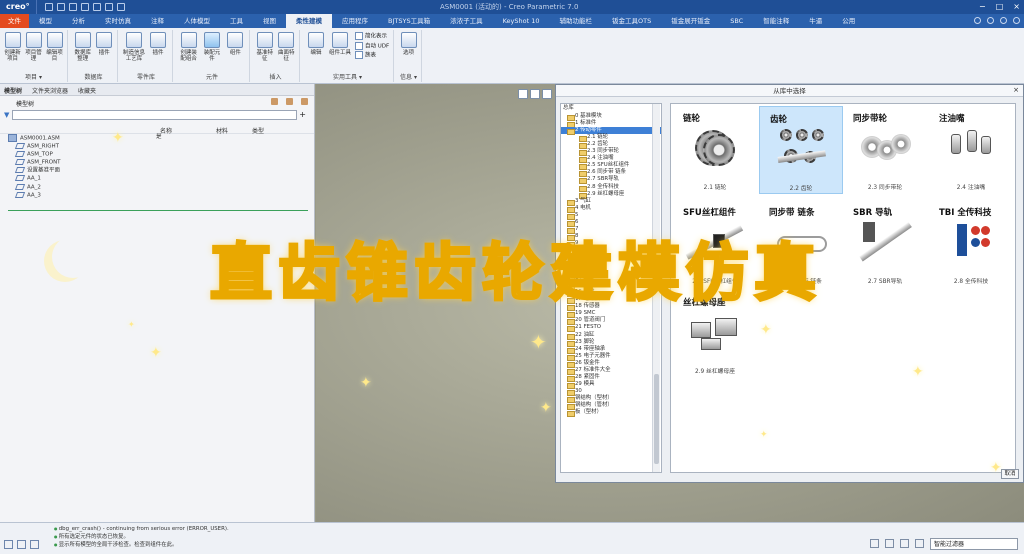 The image size is (1024, 554). Describe the element at coordinates (188, 47) in the screenshot. I see `ribbon-button: 创建装配组合` at that location.